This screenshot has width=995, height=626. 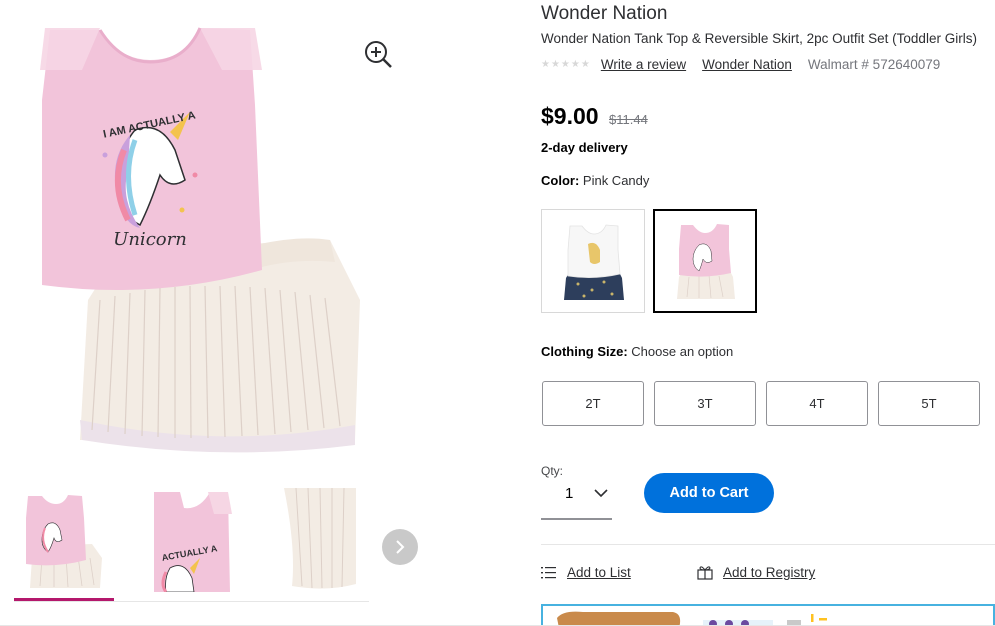 What do you see at coordinates (819, 618) in the screenshot?
I see `spark-logo-icon` at bounding box center [819, 618].